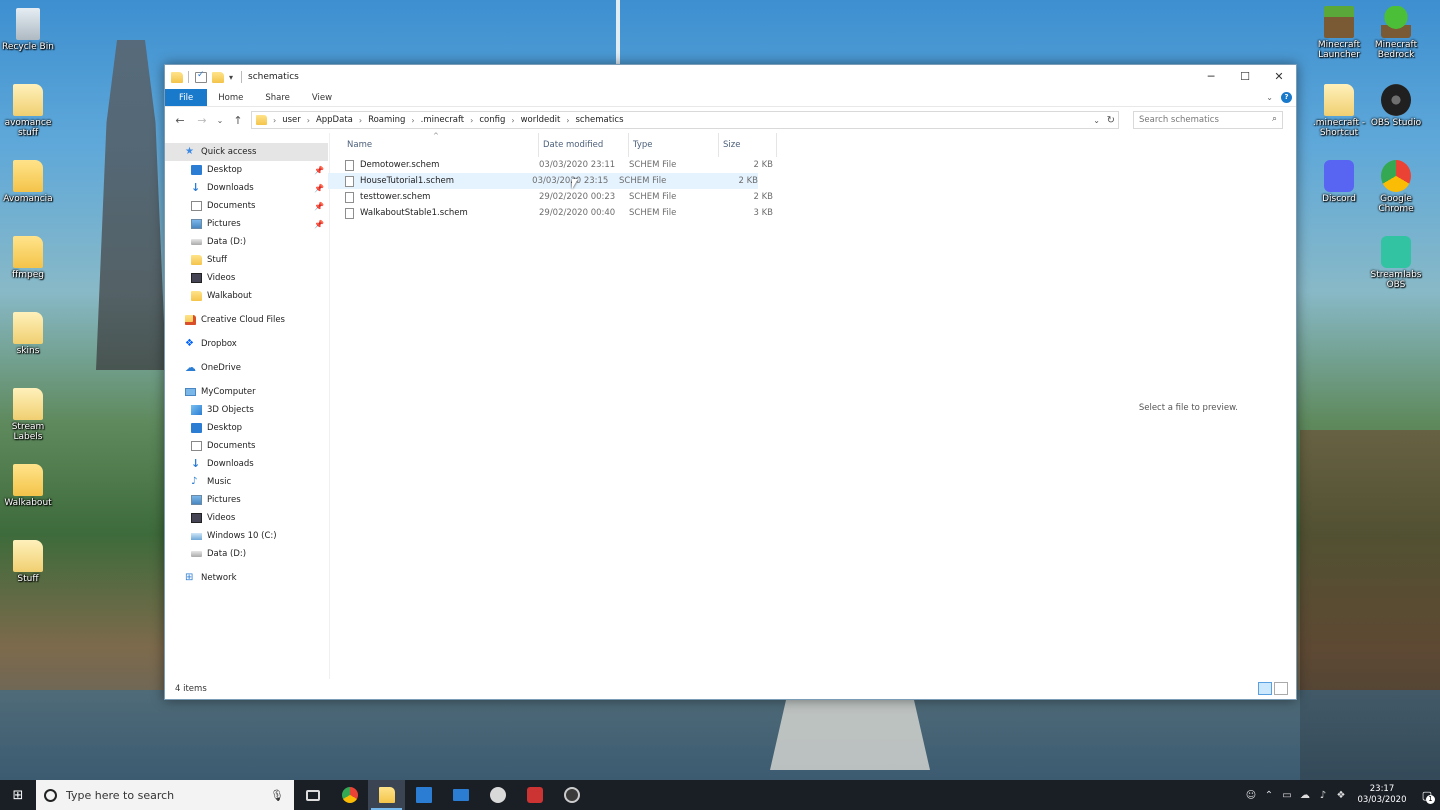  I want to click on tab-file: File, so click(186, 97).